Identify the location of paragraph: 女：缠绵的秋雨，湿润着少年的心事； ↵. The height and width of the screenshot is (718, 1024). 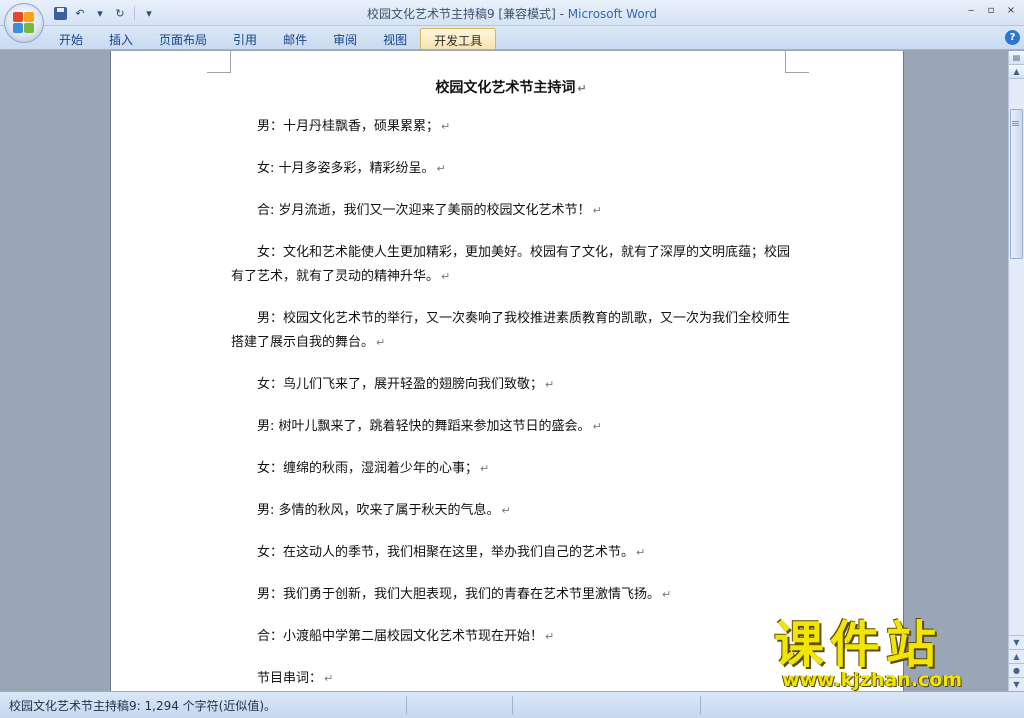
(511, 469).